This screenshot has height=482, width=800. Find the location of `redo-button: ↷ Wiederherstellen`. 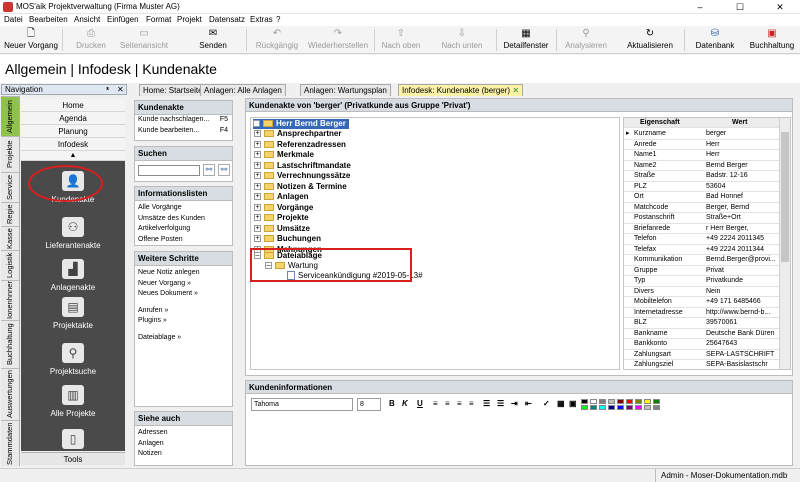

redo-button: ↷ Wiederherstellen is located at coordinates (338, 40).